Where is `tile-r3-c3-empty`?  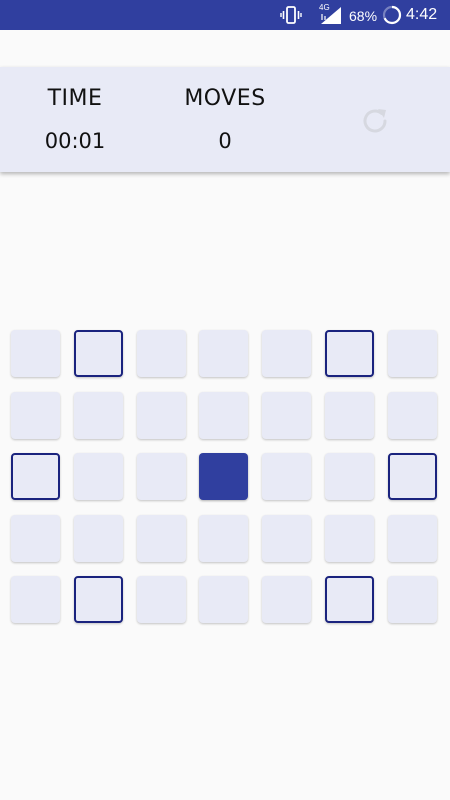
tile-r3-c3-empty is located at coordinates (161, 476).